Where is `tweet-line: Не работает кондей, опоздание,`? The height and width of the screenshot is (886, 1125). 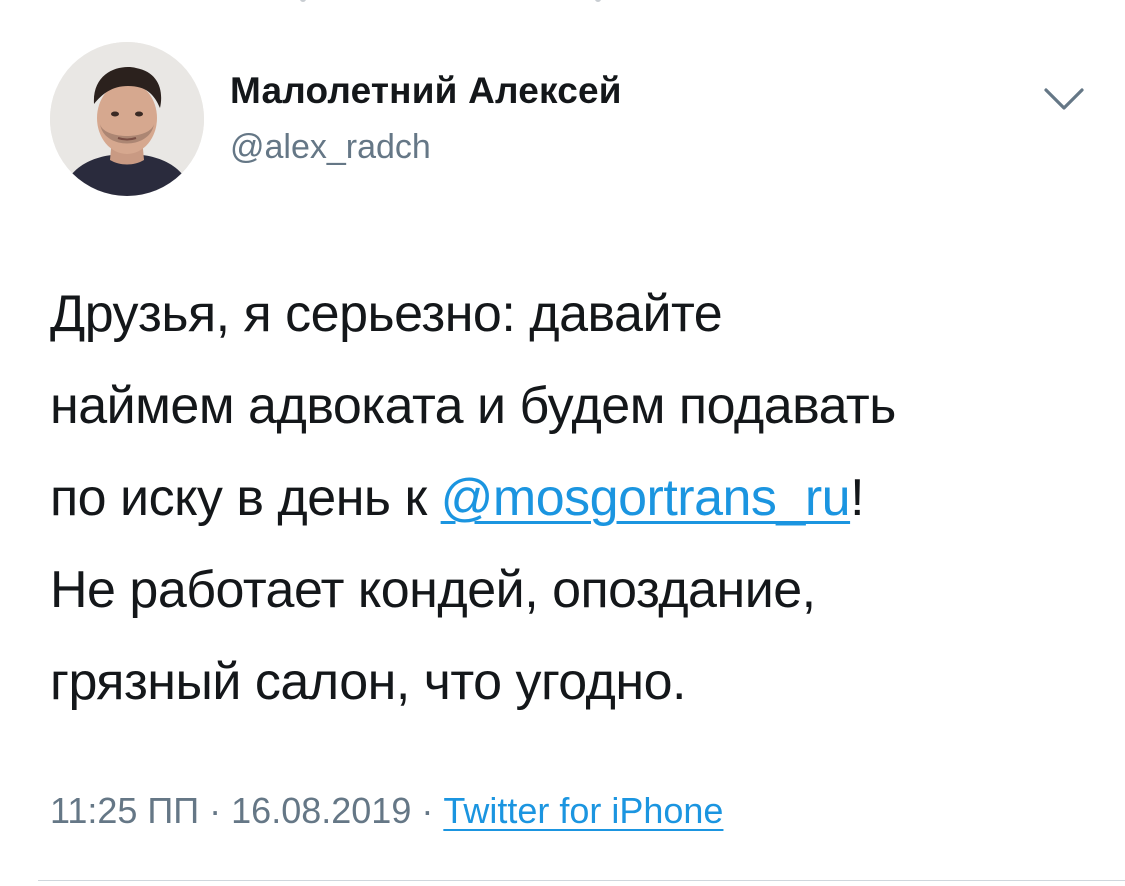 tweet-line: Не работает кондей, опоздание, is located at coordinates (433, 590).